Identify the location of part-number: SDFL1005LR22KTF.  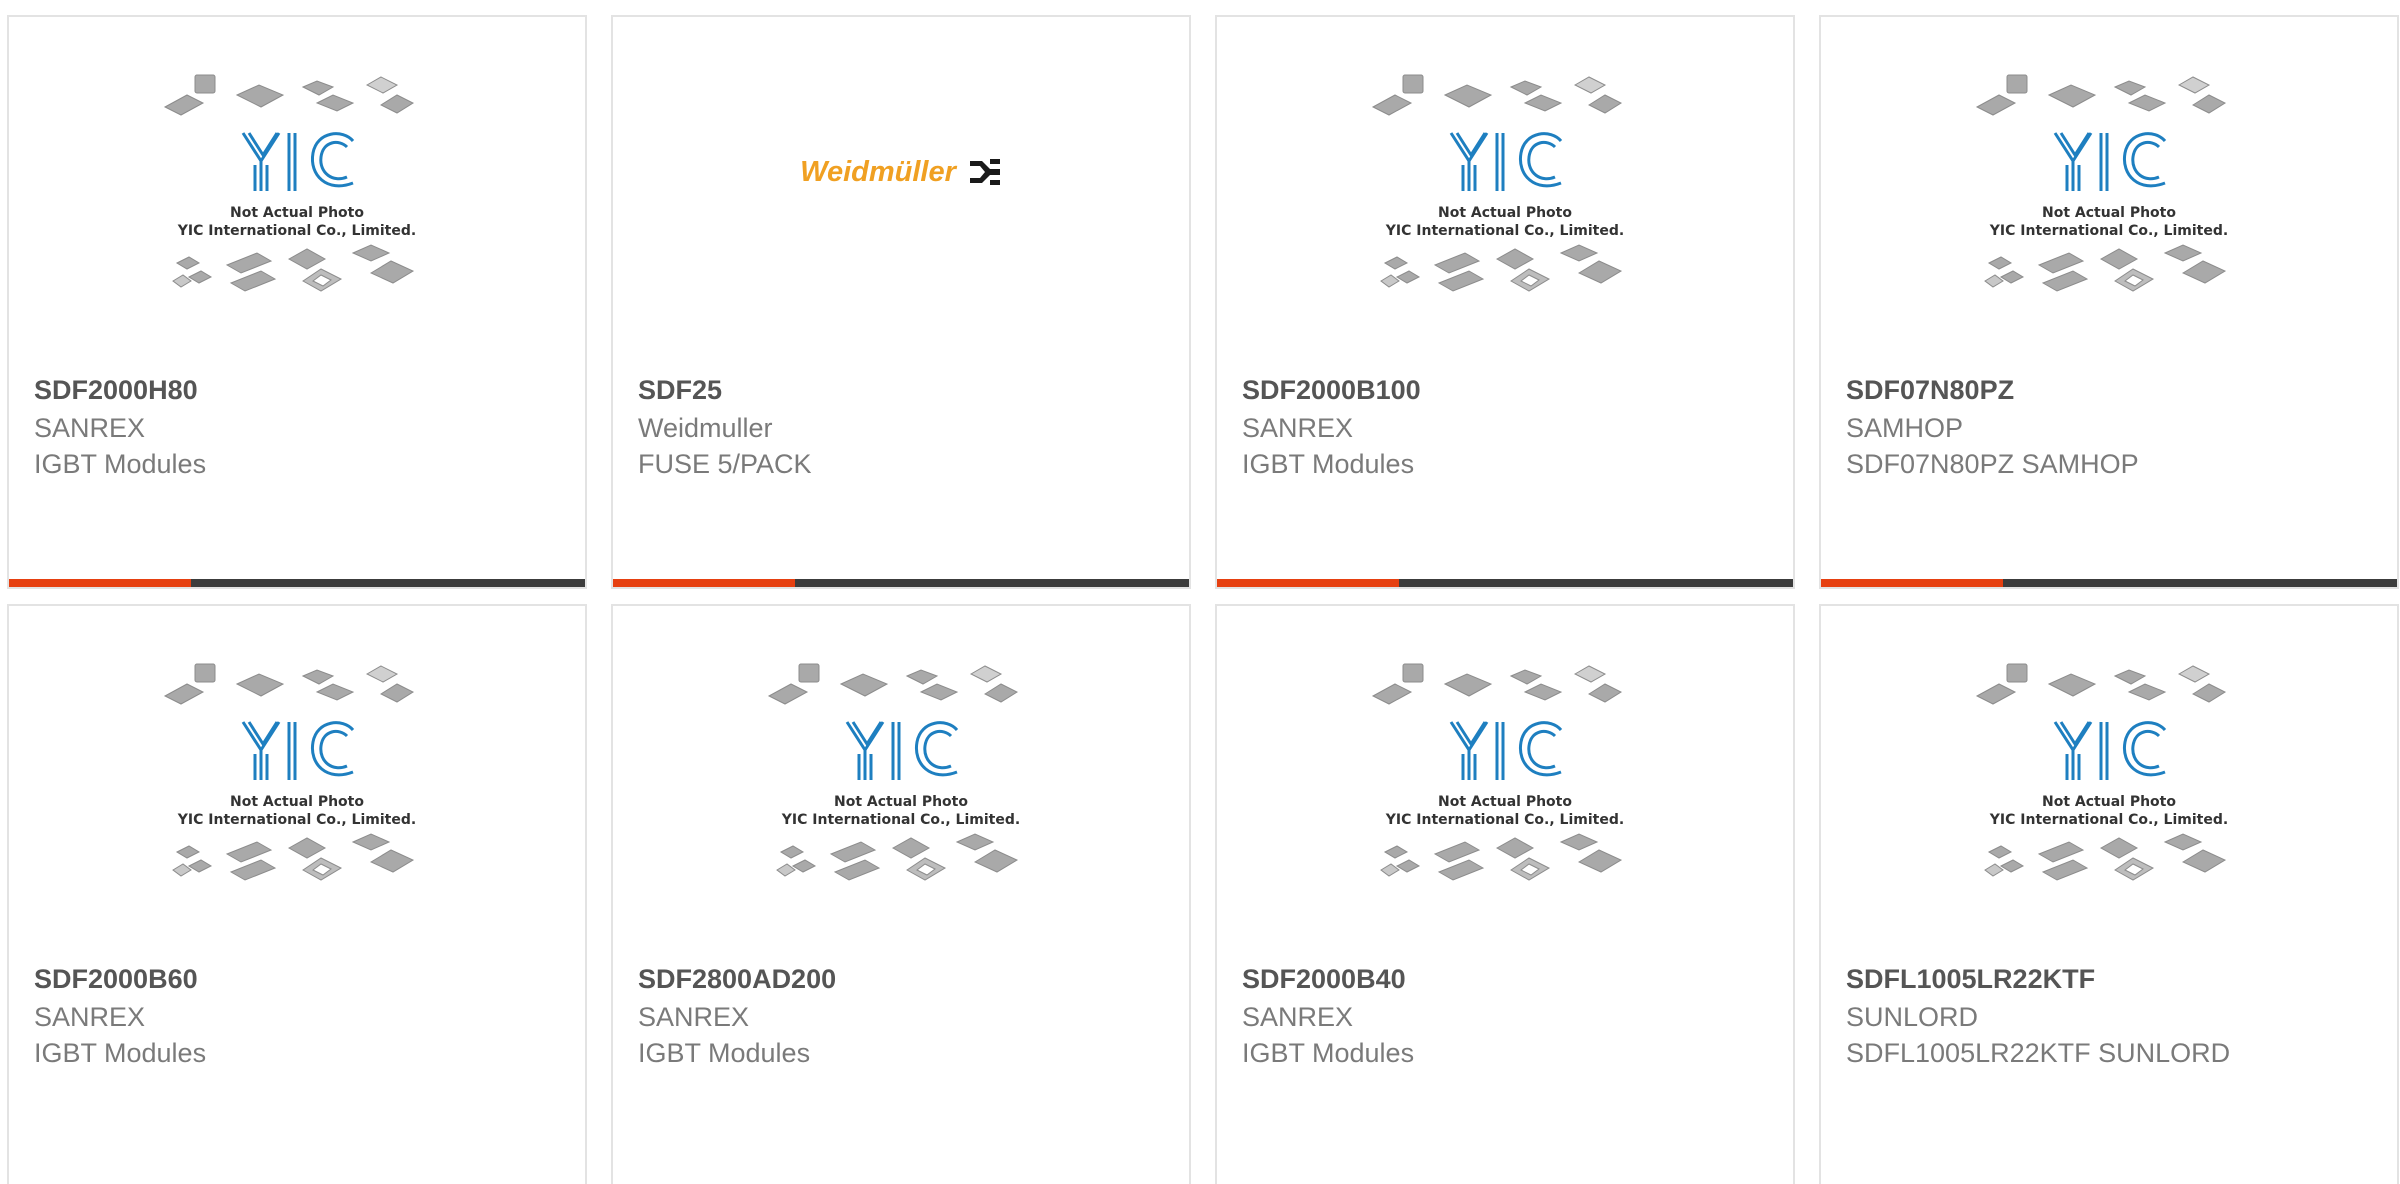
(1970, 979).